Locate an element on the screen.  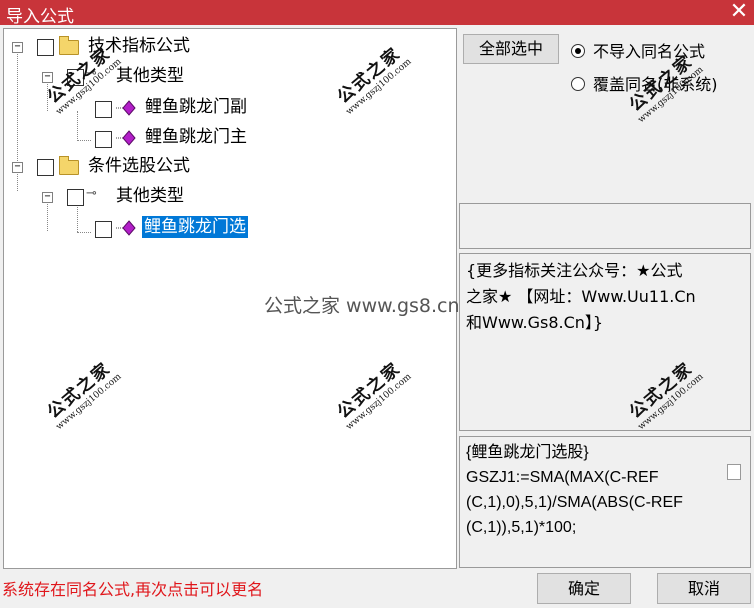
info-box is located at coordinates (605, 226).